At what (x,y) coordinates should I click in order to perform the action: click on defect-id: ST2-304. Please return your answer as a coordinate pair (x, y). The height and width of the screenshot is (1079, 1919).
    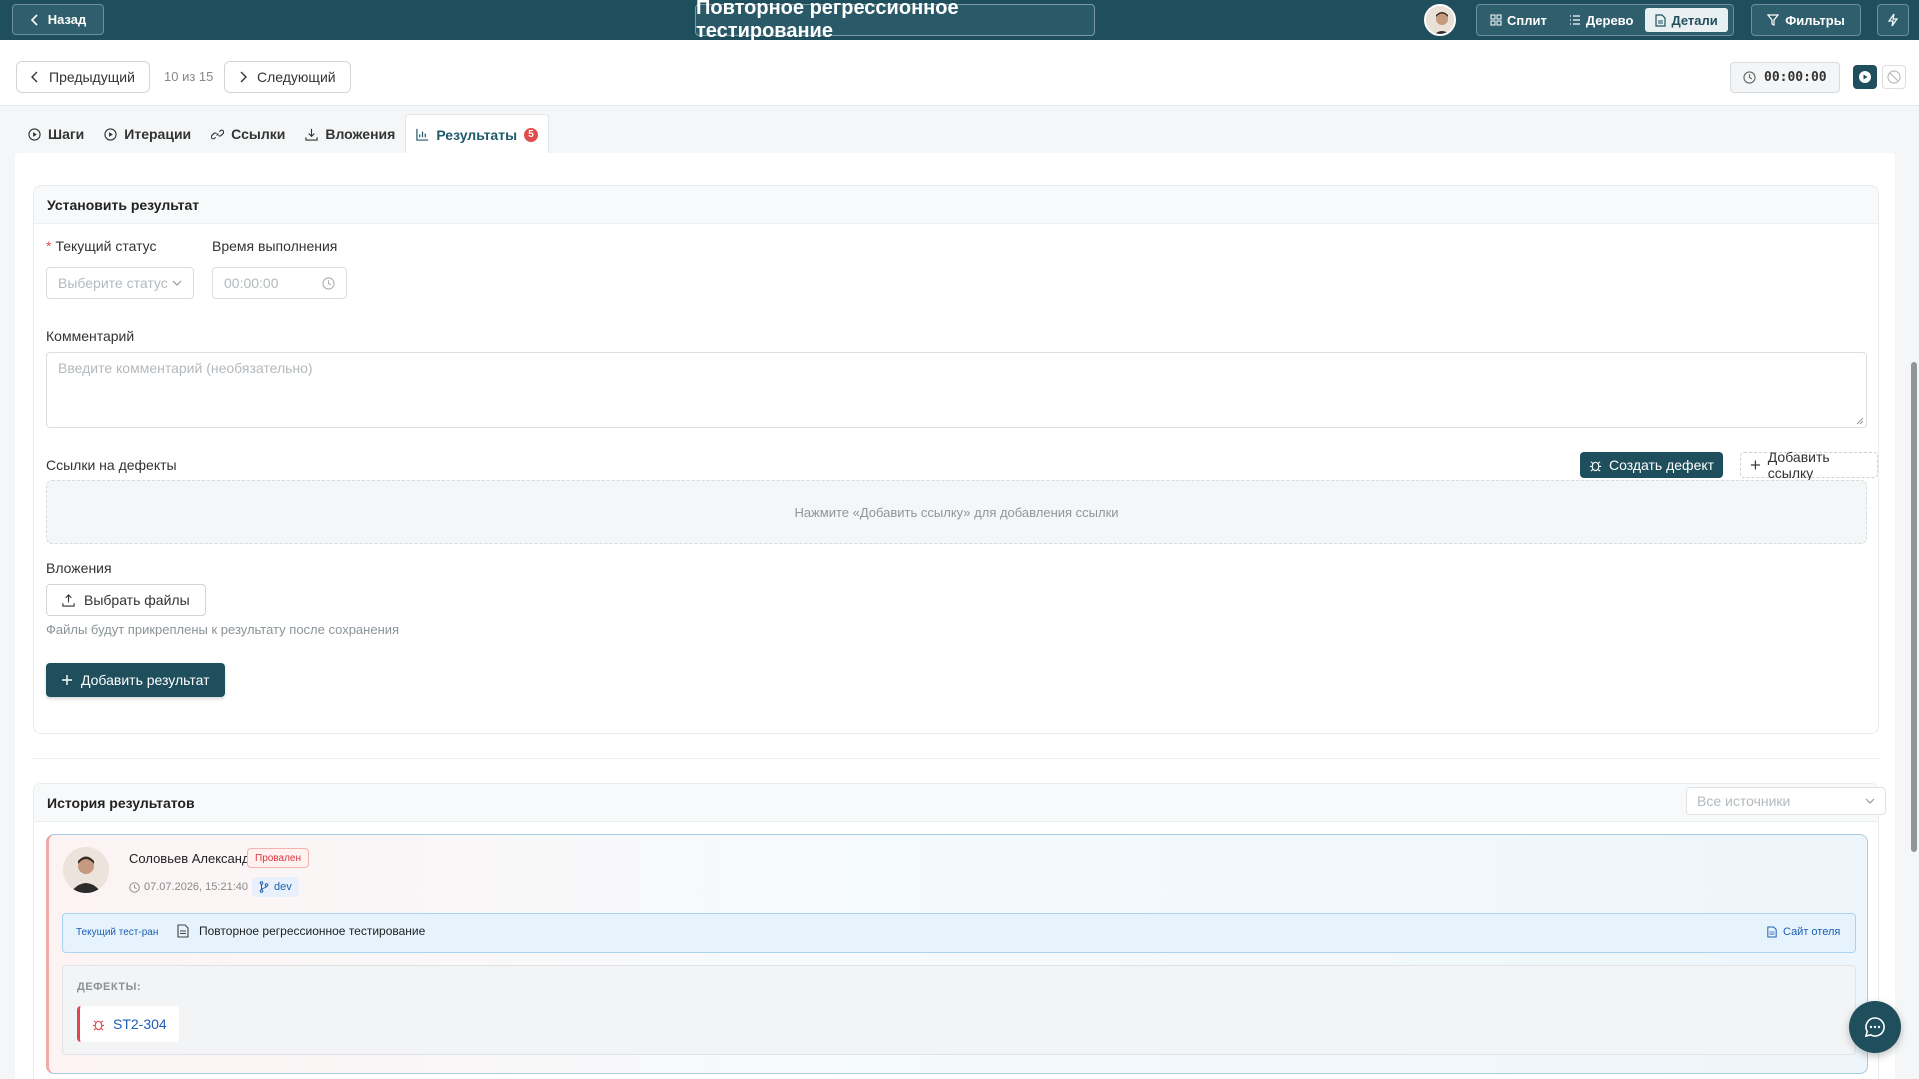
    Looking at the image, I should click on (140, 1024).